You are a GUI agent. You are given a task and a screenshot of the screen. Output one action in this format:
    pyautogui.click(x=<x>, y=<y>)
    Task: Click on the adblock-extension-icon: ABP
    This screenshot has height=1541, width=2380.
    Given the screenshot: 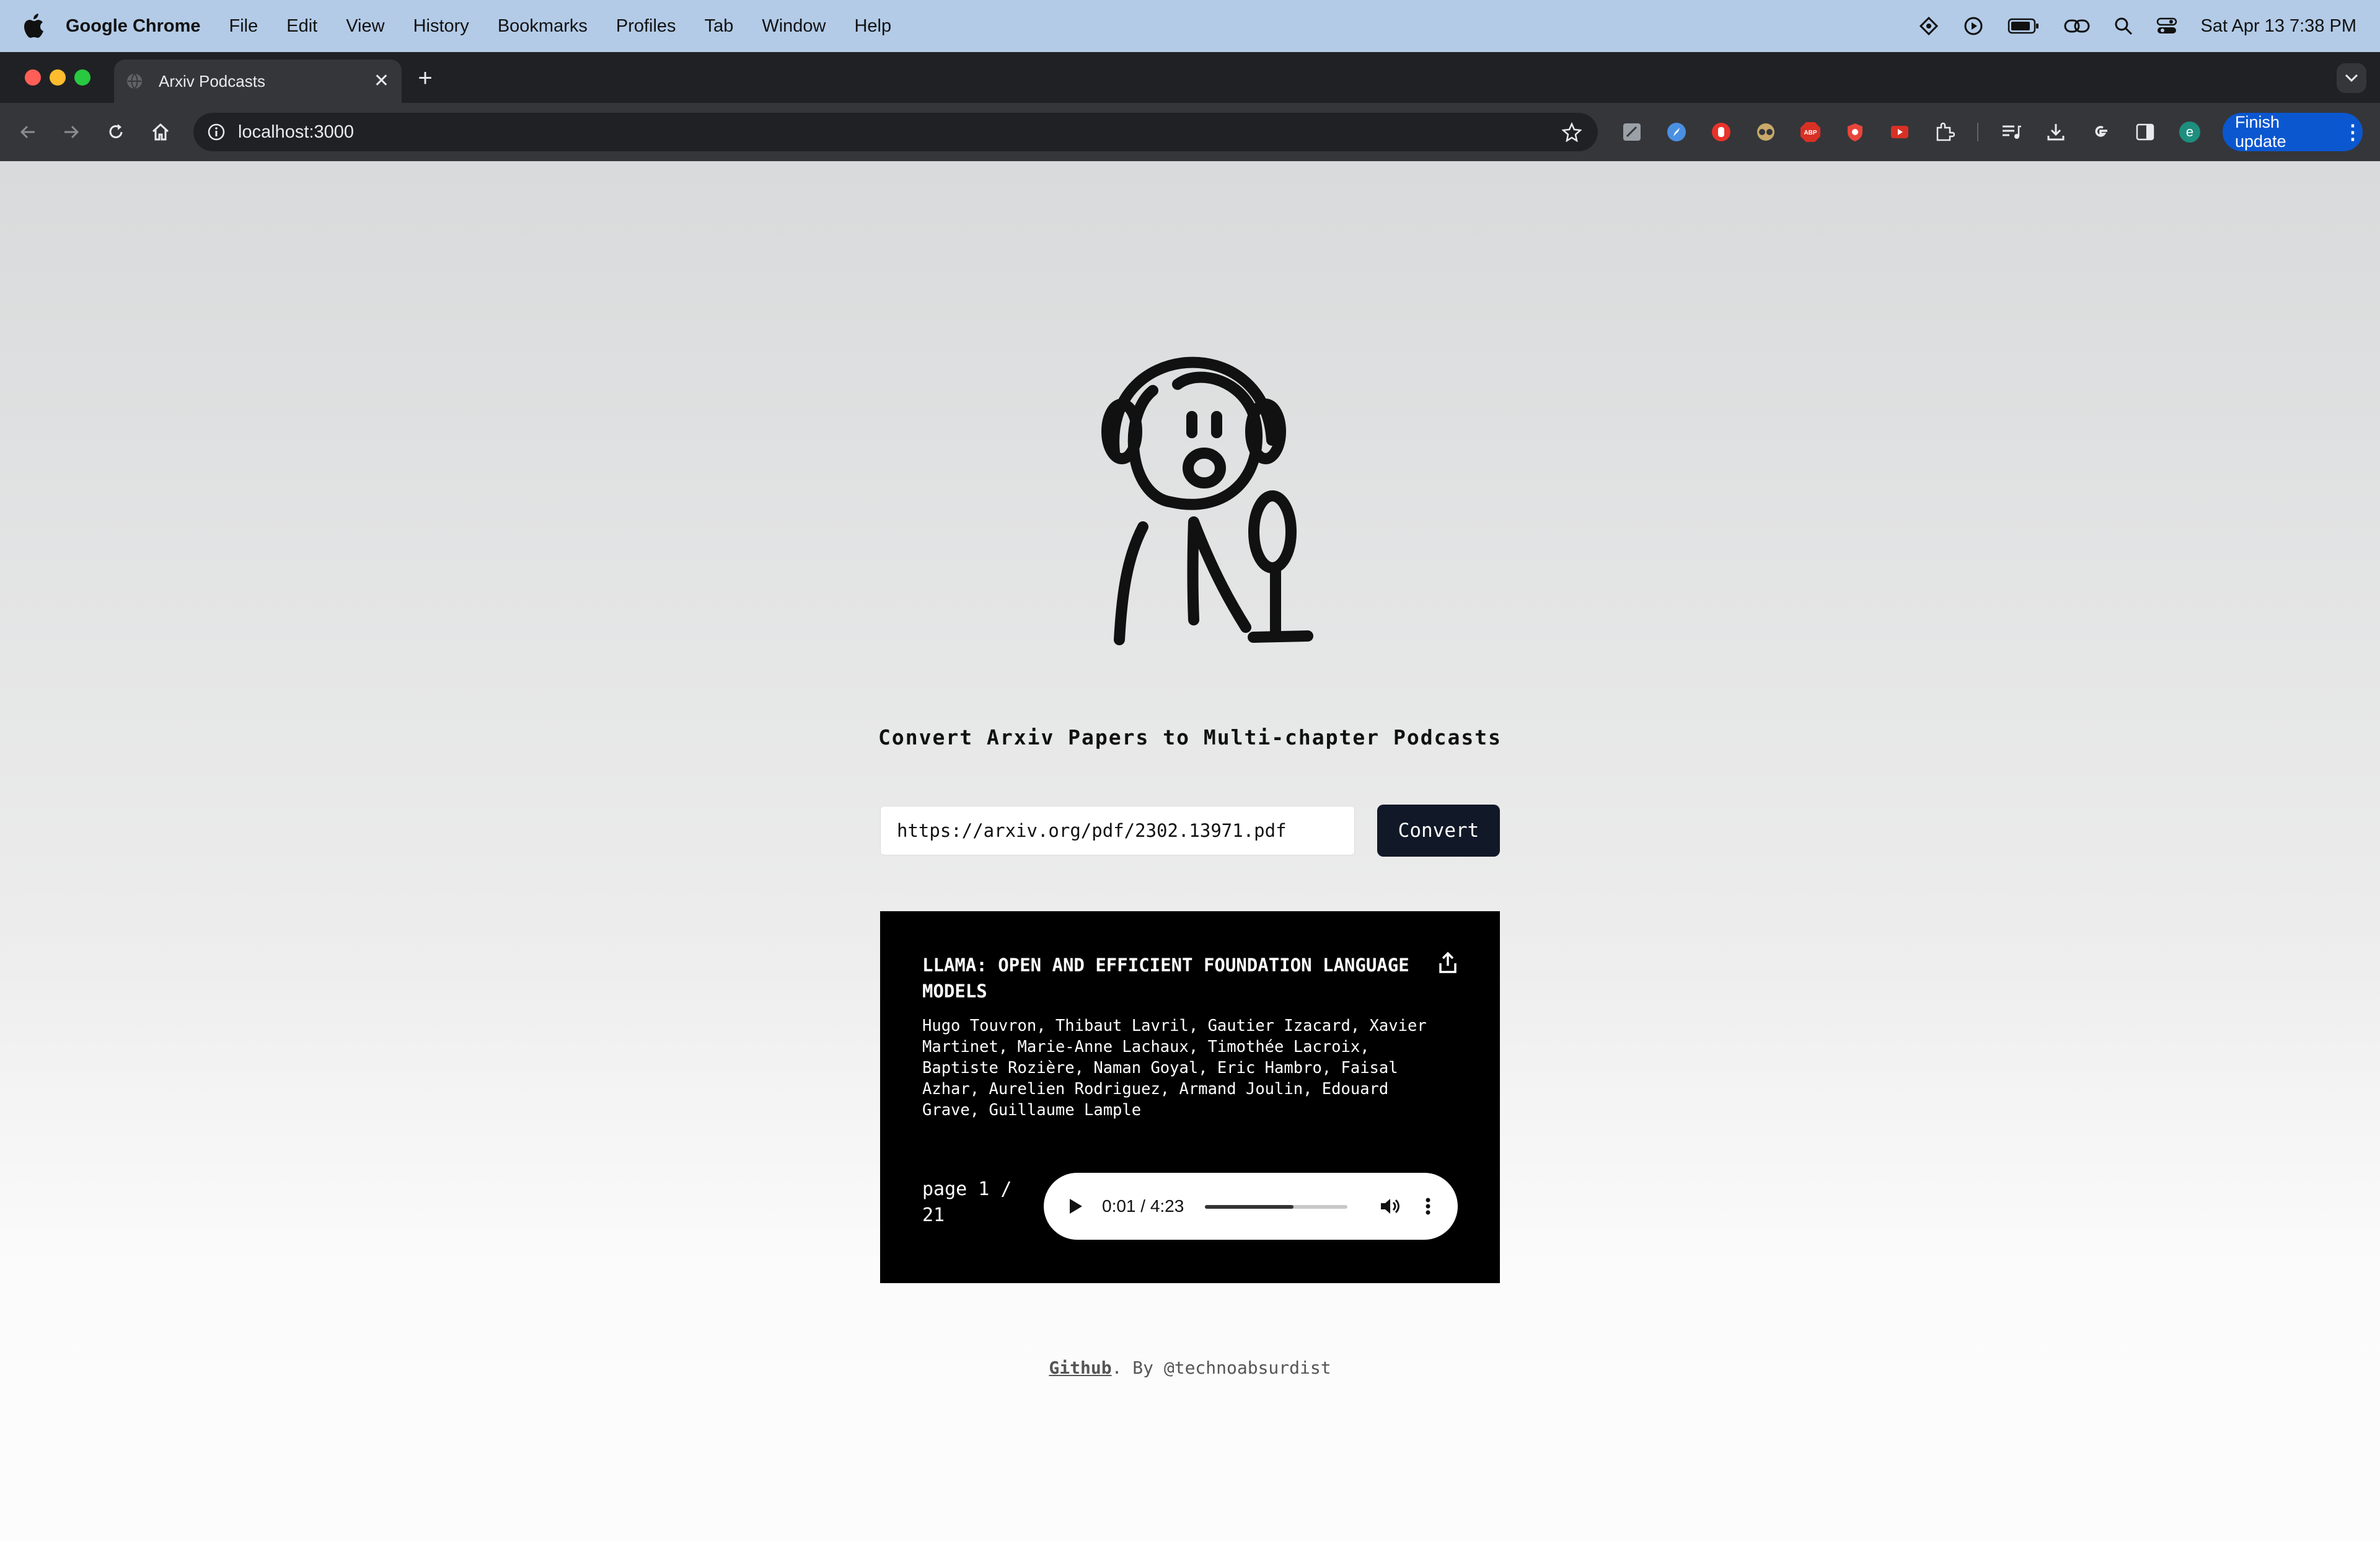 What is the action you would take?
    pyautogui.click(x=1810, y=132)
    